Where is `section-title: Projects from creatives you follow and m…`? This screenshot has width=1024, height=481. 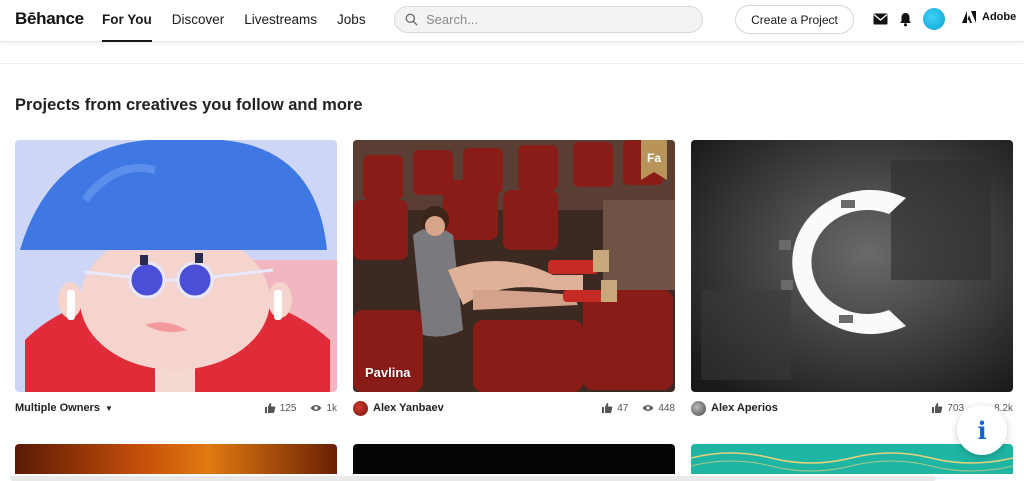 section-title: Projects from creatives you follow and m… is located at coordinates (189, 105).